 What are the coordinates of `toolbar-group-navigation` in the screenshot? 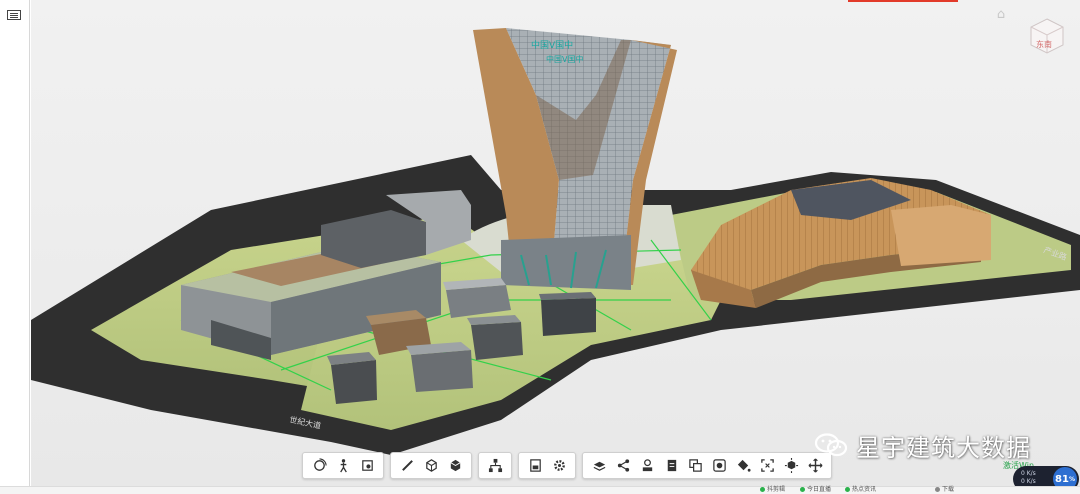 It's located at (343, 465).